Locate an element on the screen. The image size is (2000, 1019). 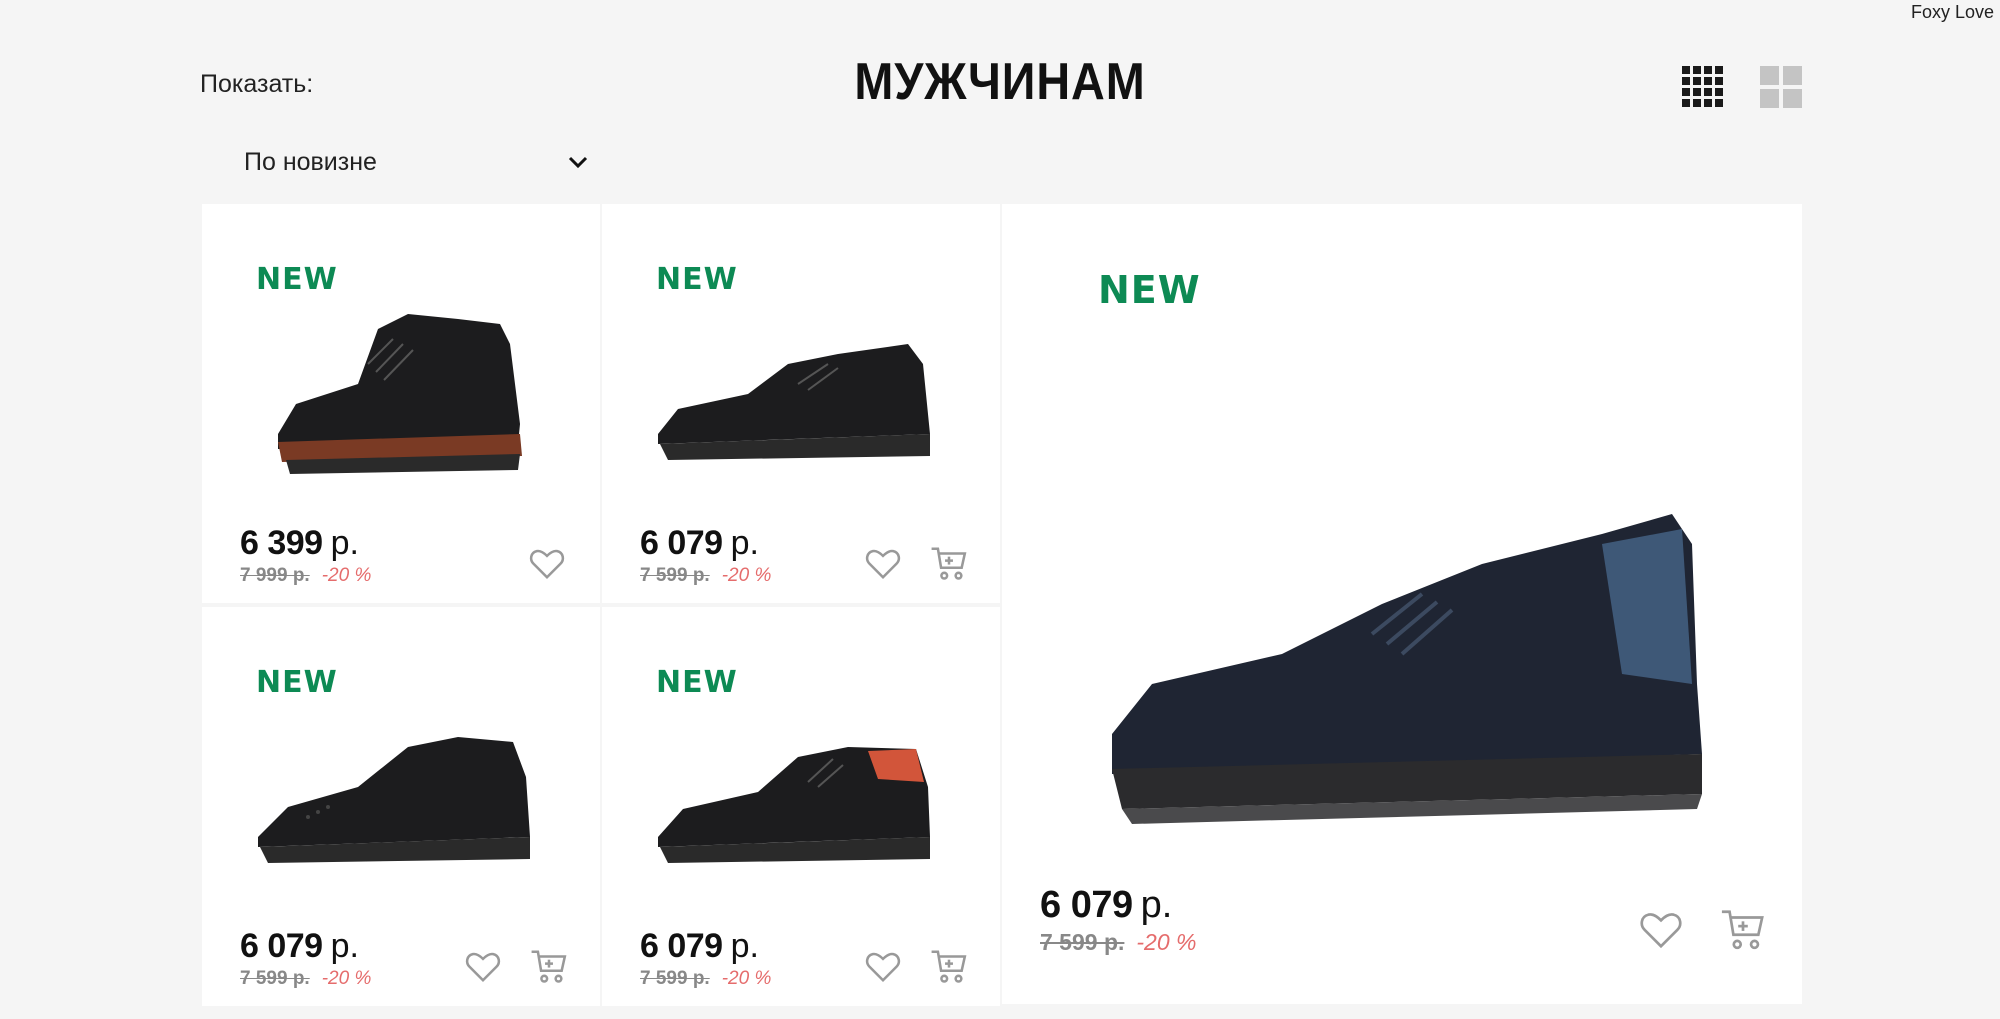
sort-select-value: По новизне is located at coordinates (310, 162).